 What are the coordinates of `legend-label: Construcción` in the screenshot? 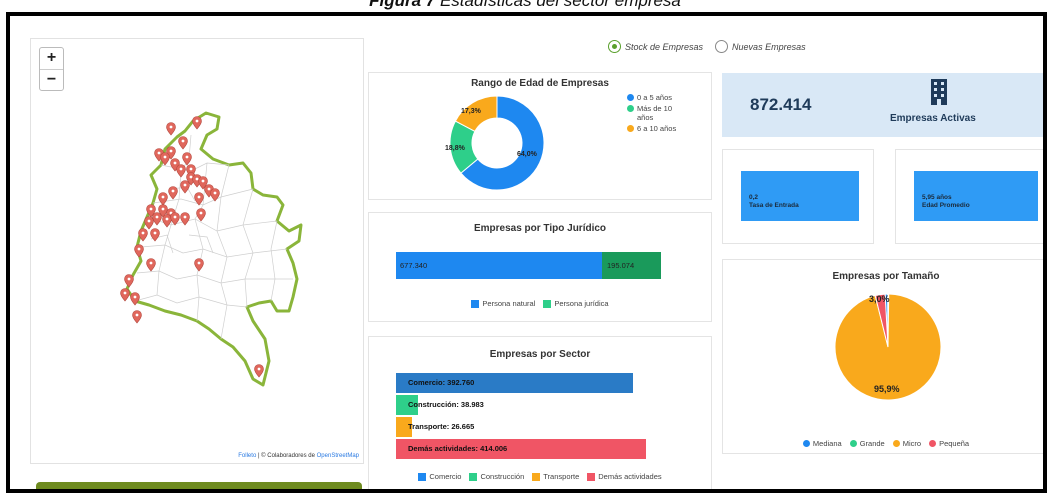 It's located at (502, 476).